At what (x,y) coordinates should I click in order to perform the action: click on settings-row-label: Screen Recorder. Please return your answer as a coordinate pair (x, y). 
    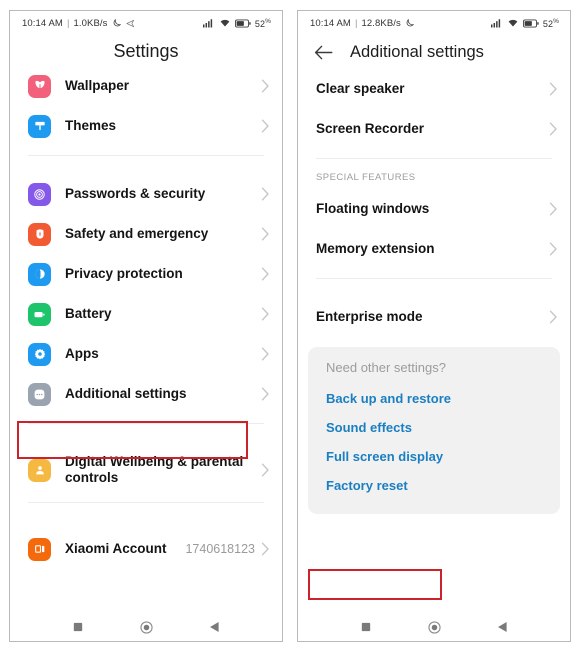
    Looking at the image, I should click on (370, 128).